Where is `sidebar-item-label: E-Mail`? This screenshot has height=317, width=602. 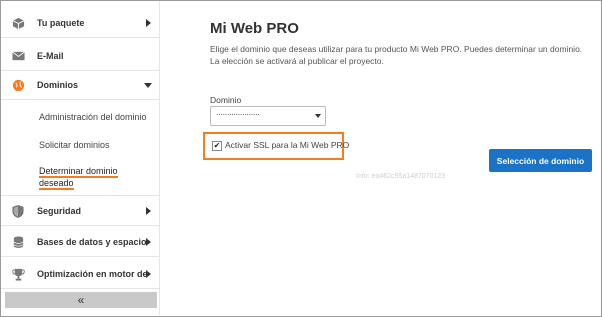 sidebar-item-label: E-Mail is located at coordinates (50, 56).